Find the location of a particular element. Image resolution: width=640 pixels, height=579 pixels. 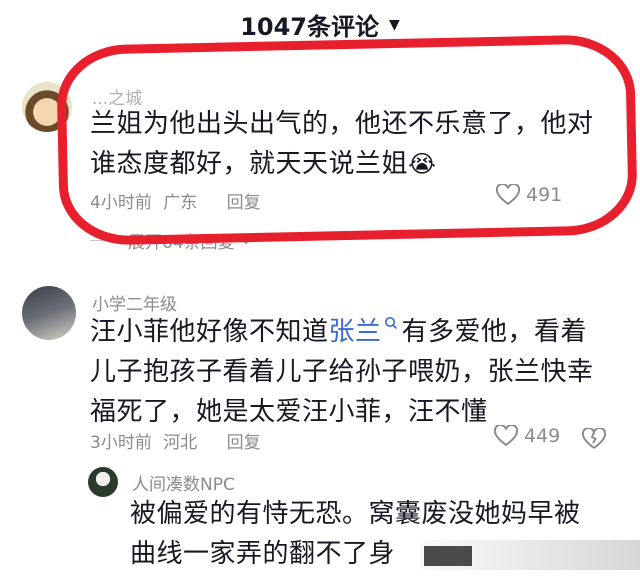

dislike-broken-heart-icon is located at coordinates (594, 439).